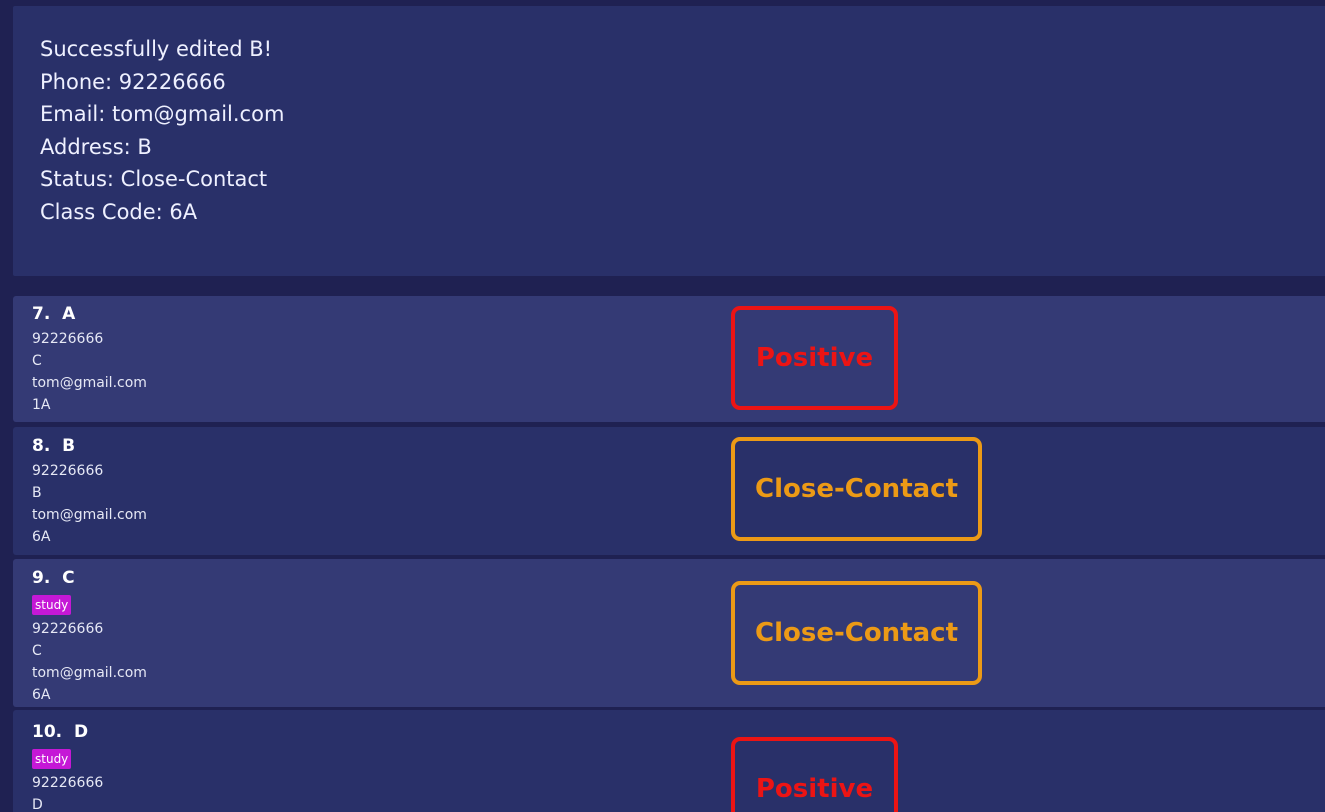 The width and height of the screenshot is (1325, 812). I want to click on person-details: study 92226666 D, so click(67, 780).